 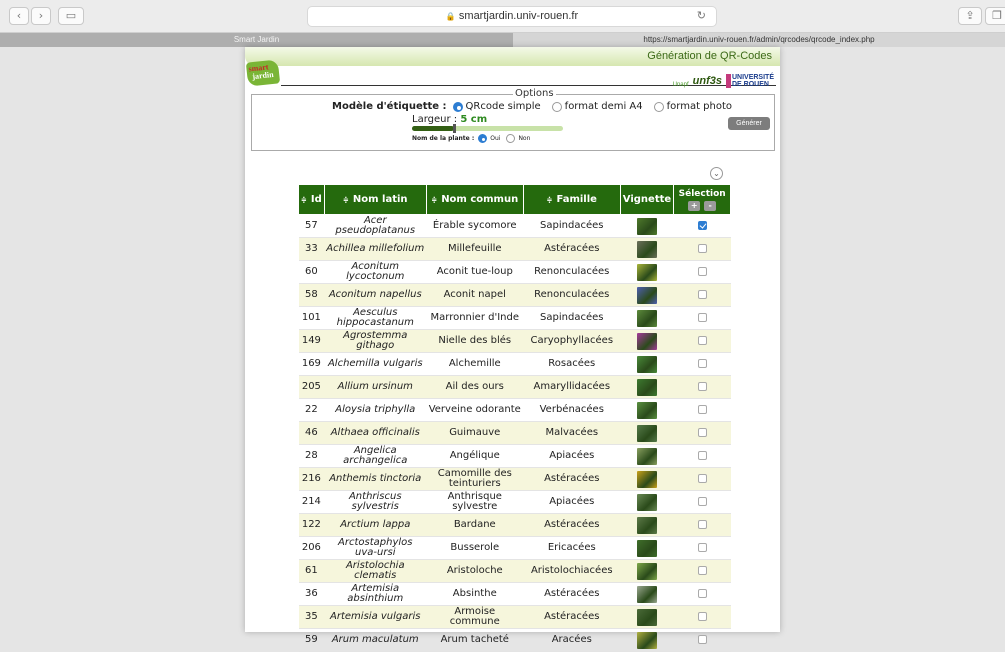 I want to click on table-row: 28 Angelica archangelica Angélique Apiacées, so click(x=514, y=456).